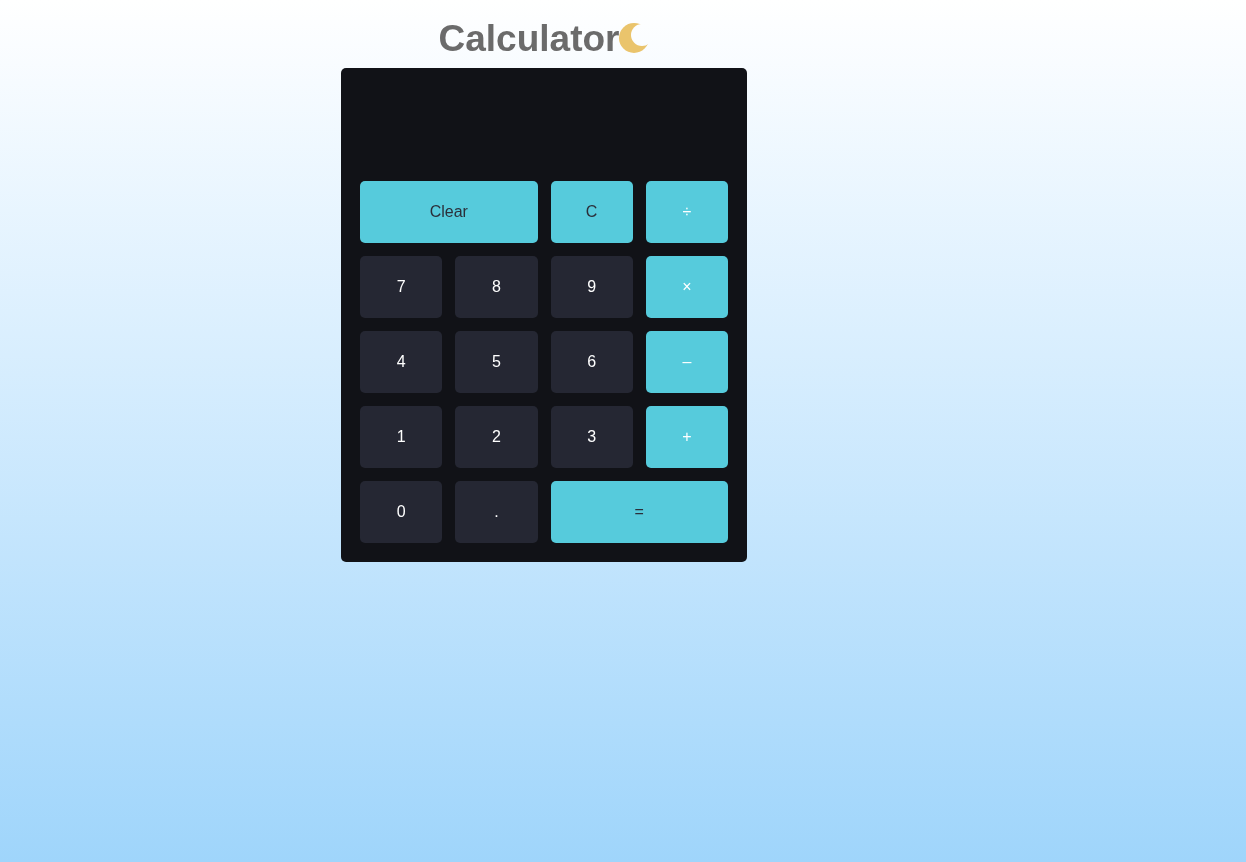 The width and height of the screenshot is (1246, 862). Describe the element at coordinates (401, 437) in the screenshot. I see `digit-button: 1` at that location.